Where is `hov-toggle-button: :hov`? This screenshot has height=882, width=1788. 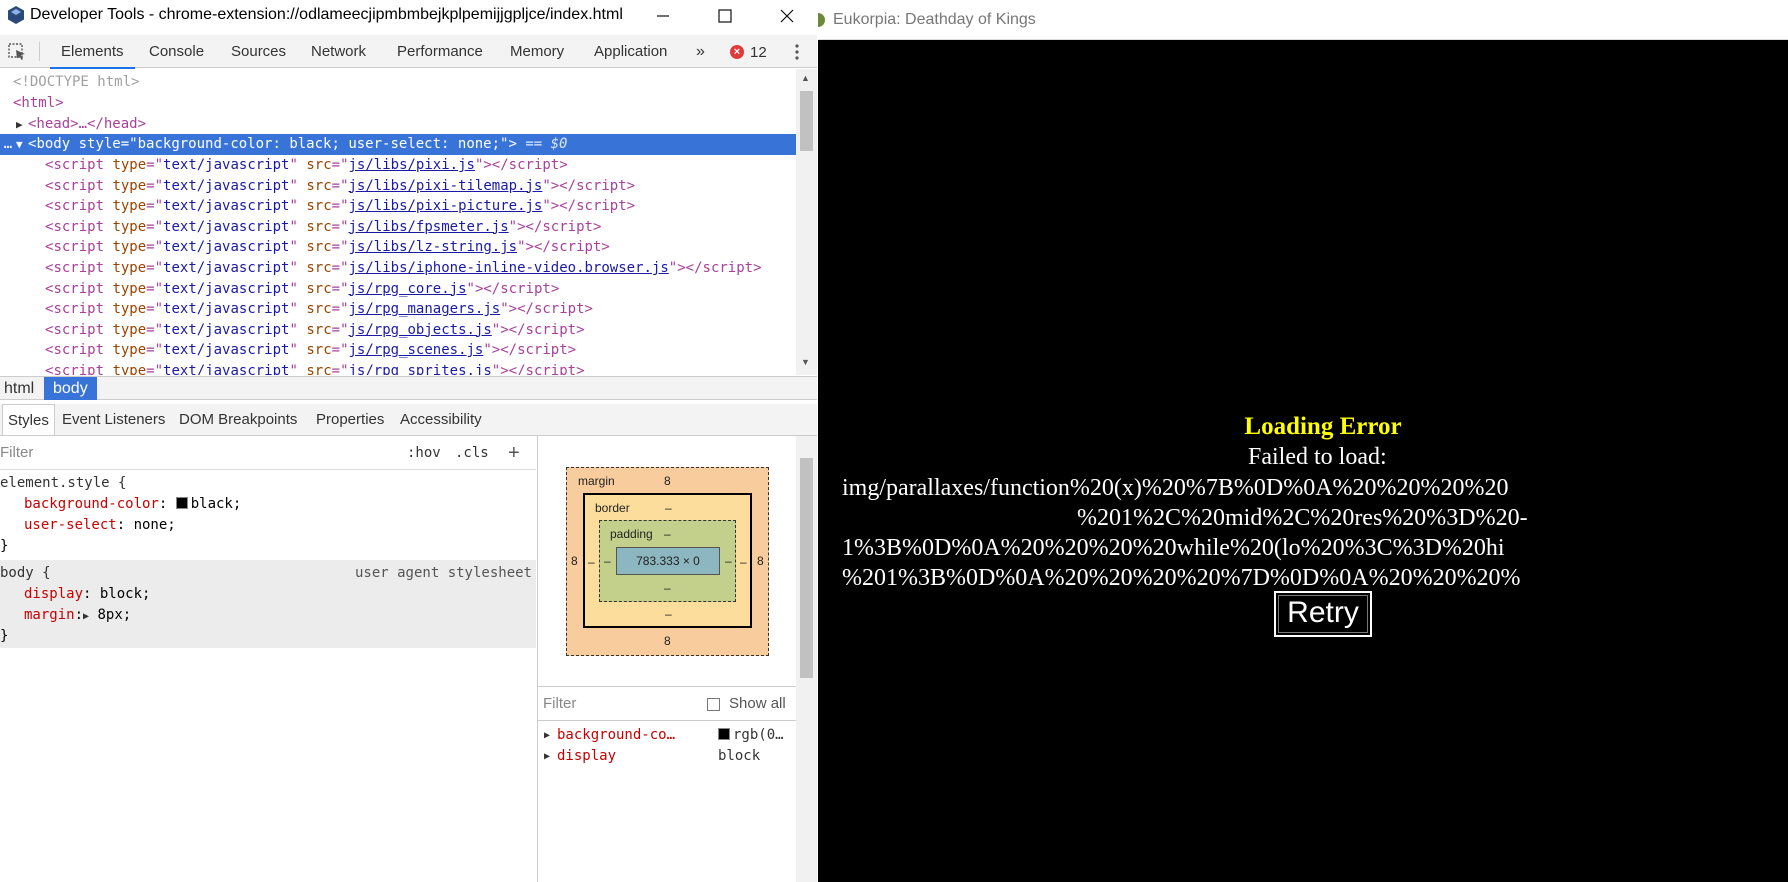
hov-toggle-button: :hov is located at coordinates (424, 453).